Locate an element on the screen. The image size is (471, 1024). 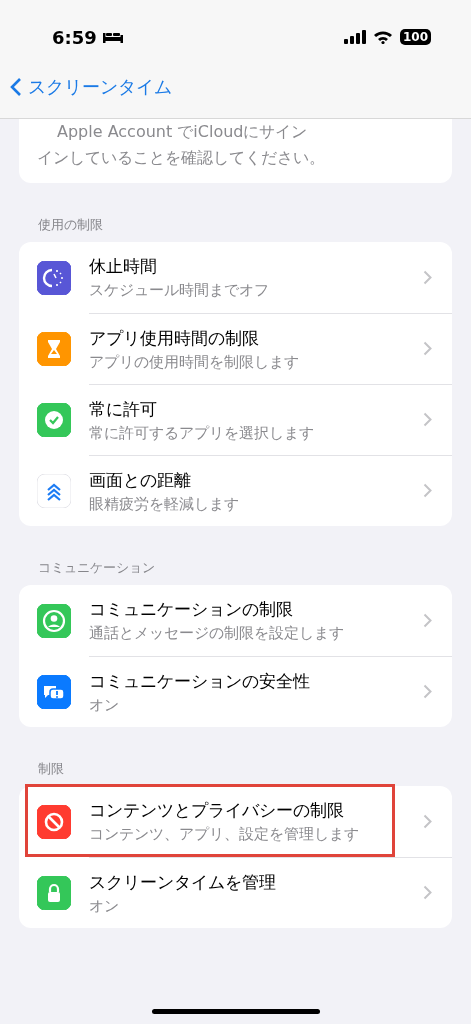
back-button: スクリーンタイム is located at coordinates (91, 87).